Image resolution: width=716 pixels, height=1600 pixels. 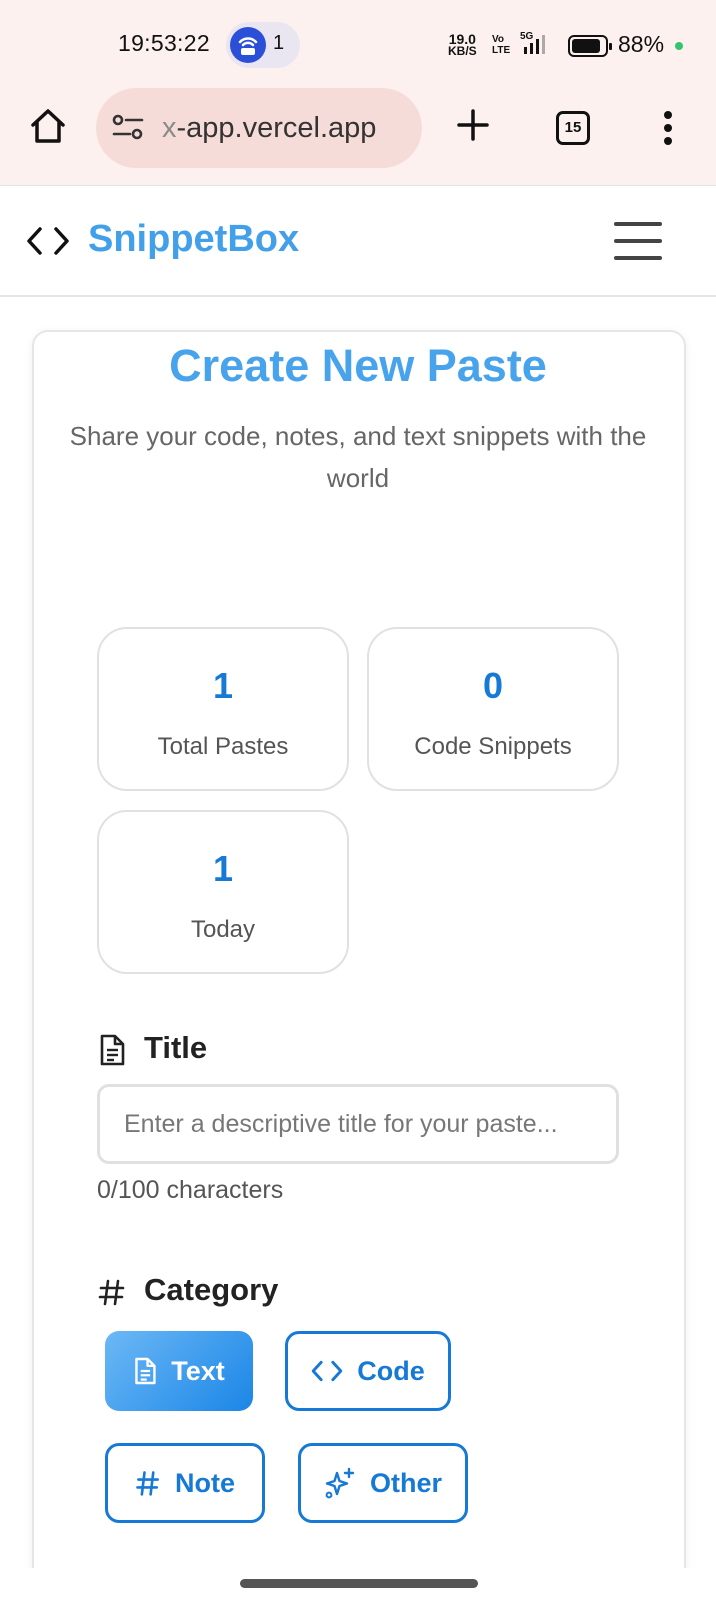 What do you see at coordinates (679, 46) in the screenshot?
I see `privacy-dot` at bounding box center [679, 46].